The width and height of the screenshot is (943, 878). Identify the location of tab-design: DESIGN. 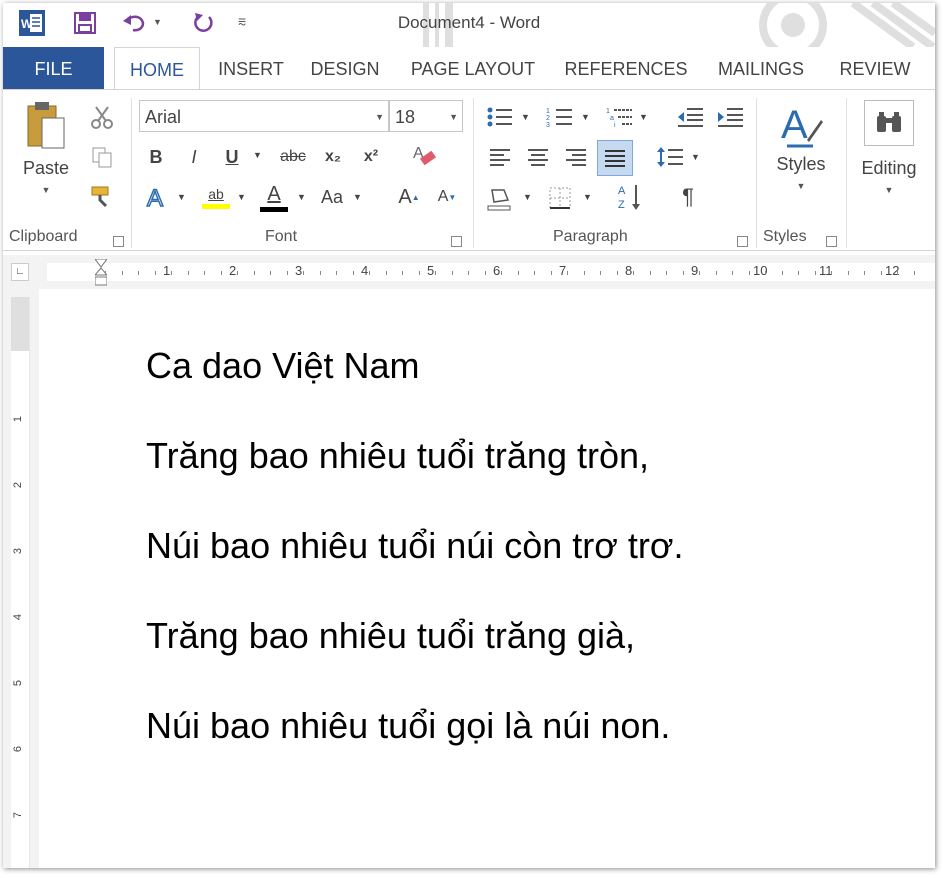
(345, 68).